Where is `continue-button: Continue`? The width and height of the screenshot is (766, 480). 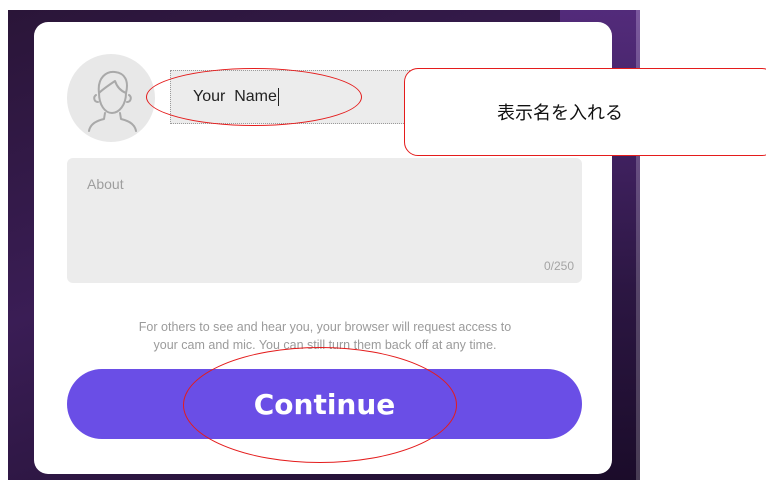
continue-button: Continue is located at coordinates (324, 404).